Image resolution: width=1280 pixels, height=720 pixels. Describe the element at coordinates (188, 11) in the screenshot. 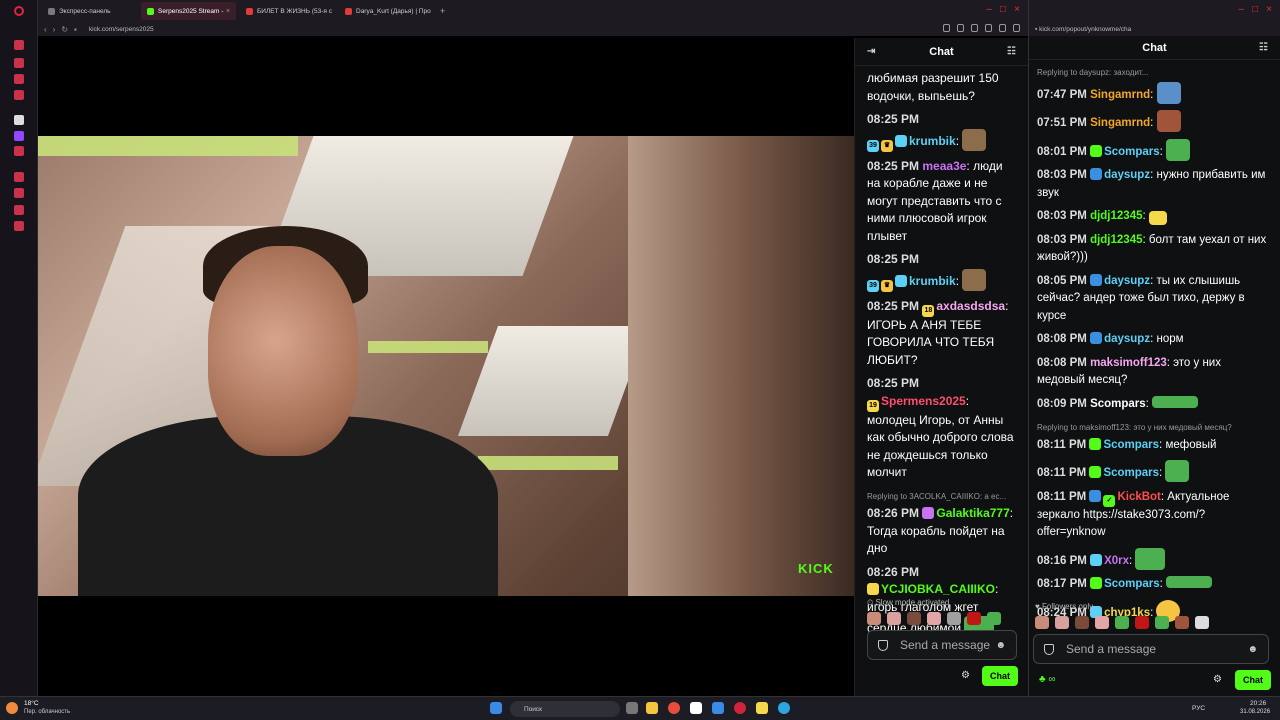

I see `tab-kick-stream: Serpens2025 Stream - ×` at that location.